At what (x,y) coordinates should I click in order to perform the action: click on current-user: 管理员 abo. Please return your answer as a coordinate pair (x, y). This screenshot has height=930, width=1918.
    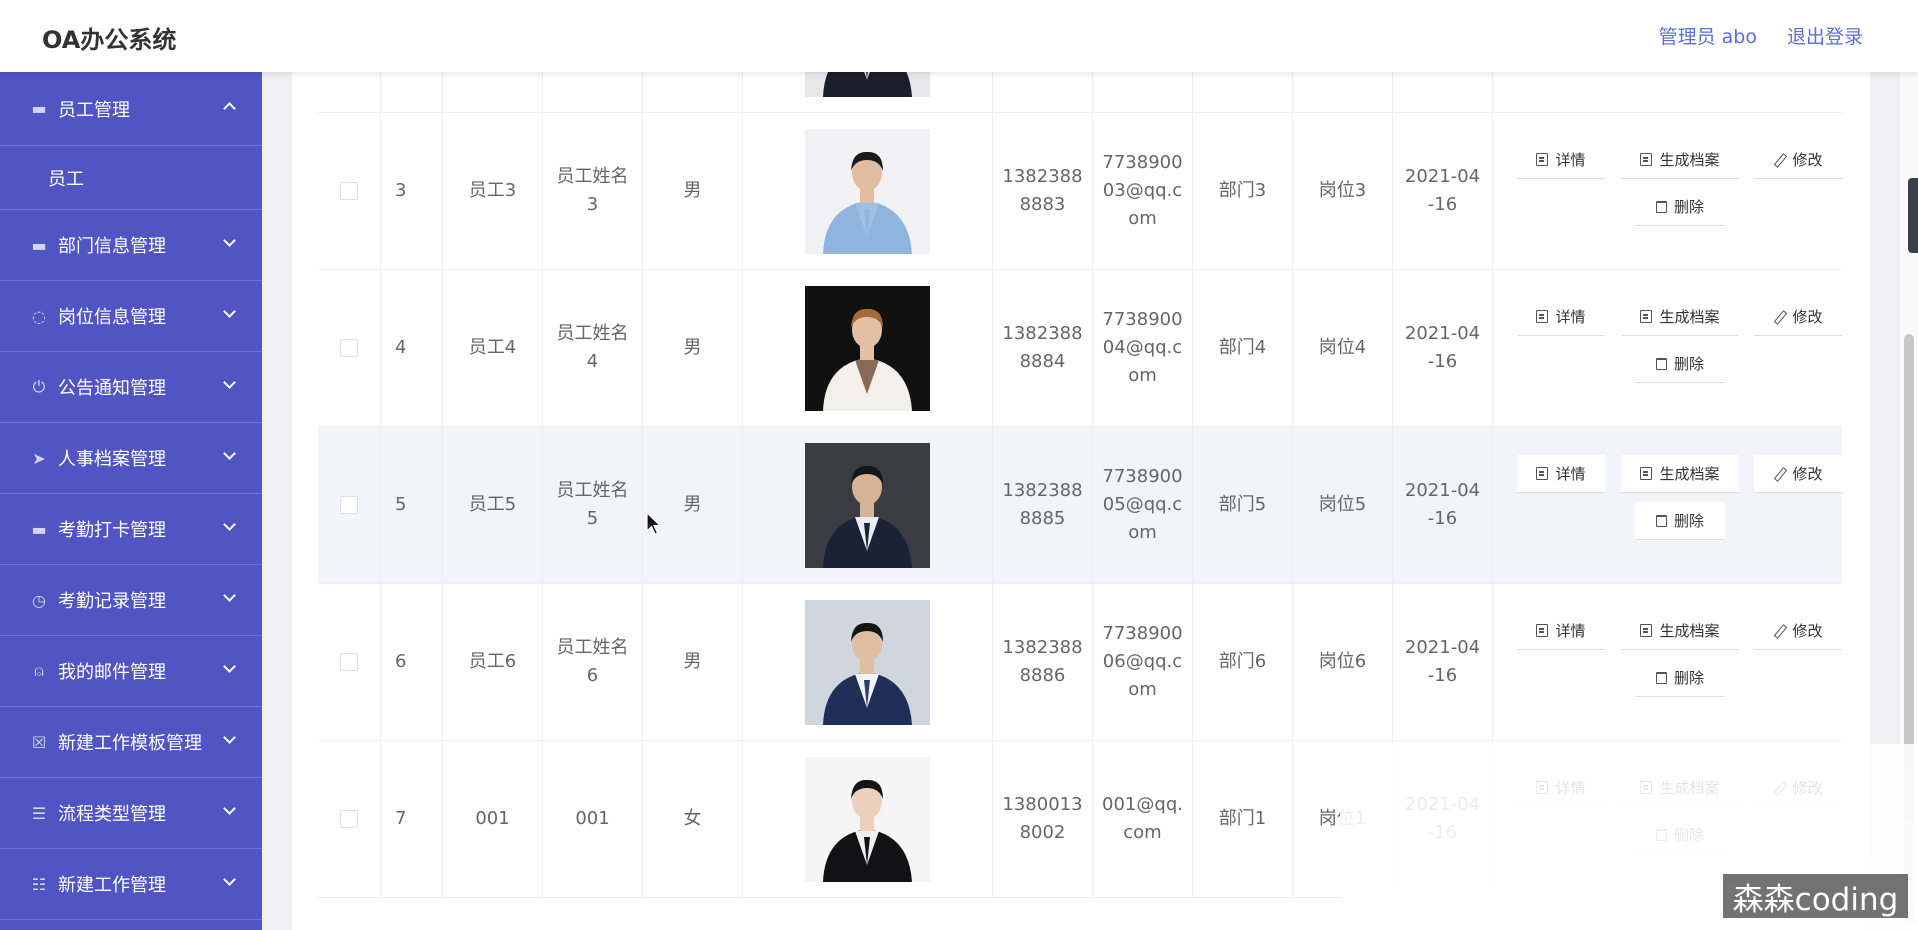
    Looking at the image, I should click on (1708, 35).